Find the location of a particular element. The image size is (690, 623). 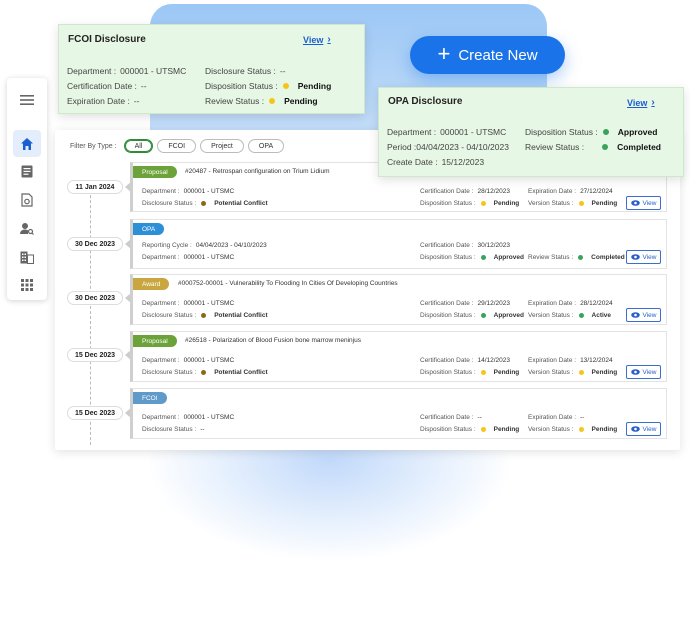

certification-date-value: 28/12/2023 is located at coordinates (494, 191).